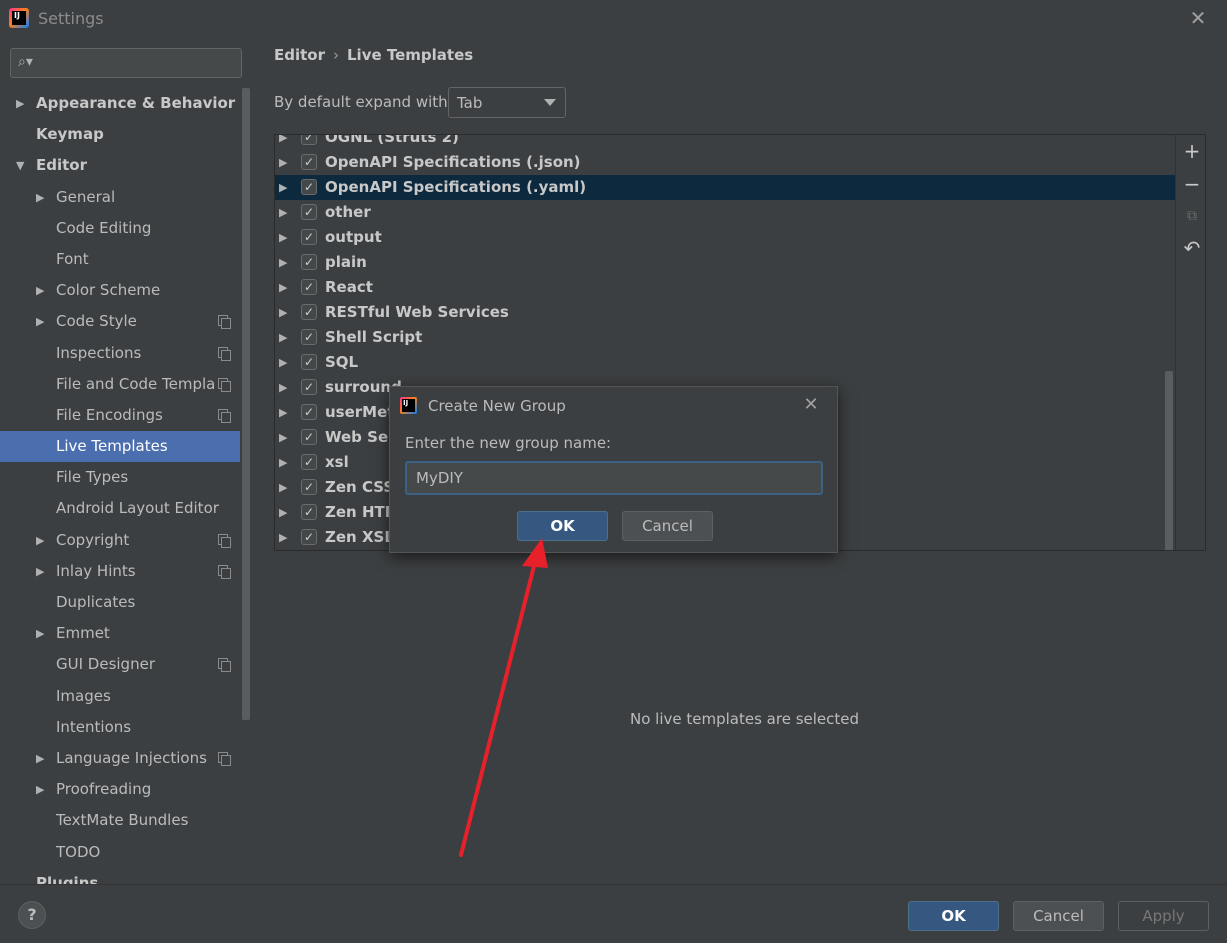 The image size is (1227, 943). What do you see at coordinates (120, 696) in the screenshot?
I see `sidebar-item-images: Images` at bounding box center [120, 696].